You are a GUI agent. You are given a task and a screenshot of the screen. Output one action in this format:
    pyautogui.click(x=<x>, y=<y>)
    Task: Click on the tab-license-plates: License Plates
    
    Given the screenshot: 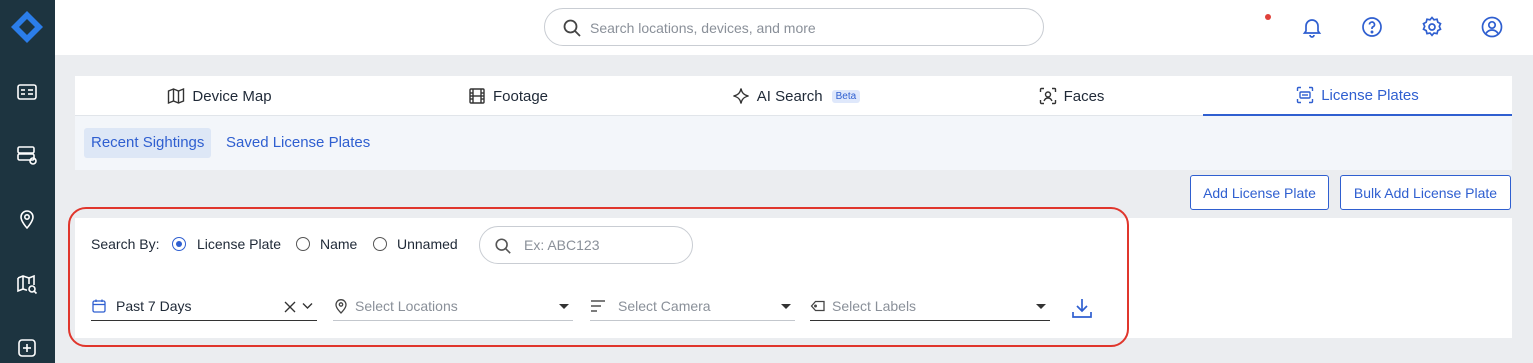 What is the action you would take?
    pyautogui.click(x=1357, y=96)
    